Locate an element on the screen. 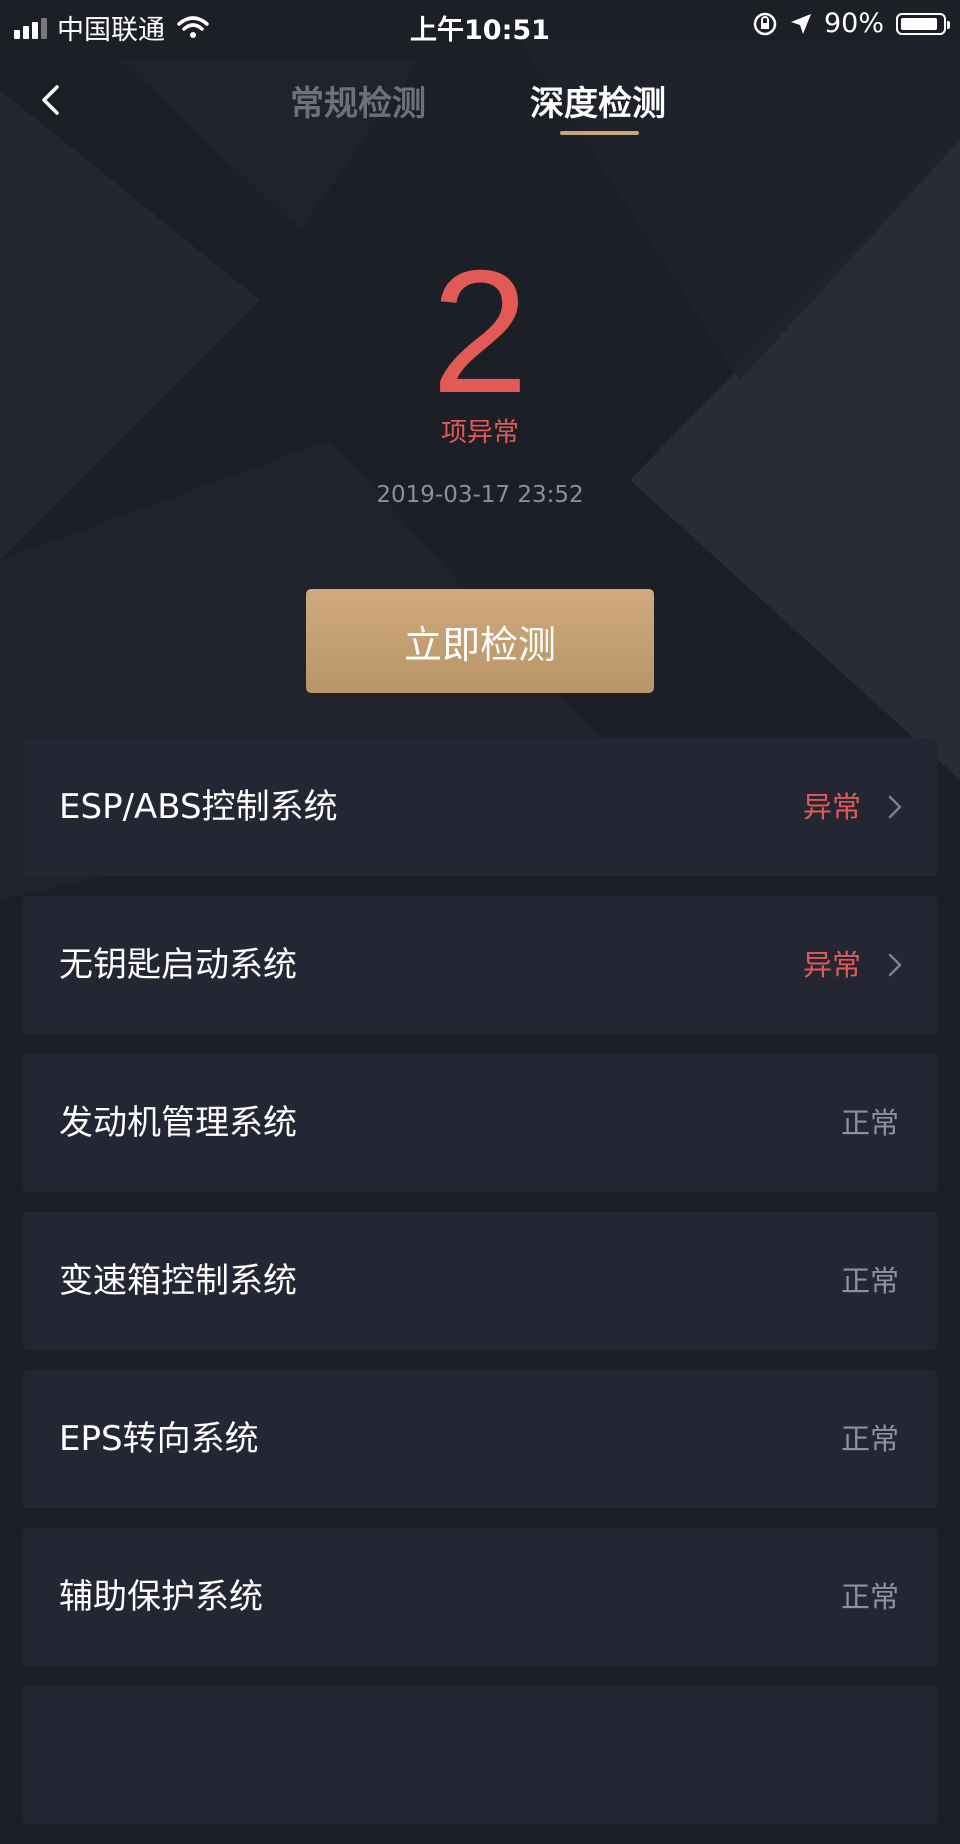 Image resolution: width=960 pixels, height=1844 pixels. item-label: 辅助保护系统 is located at coordinates (161, 1597).